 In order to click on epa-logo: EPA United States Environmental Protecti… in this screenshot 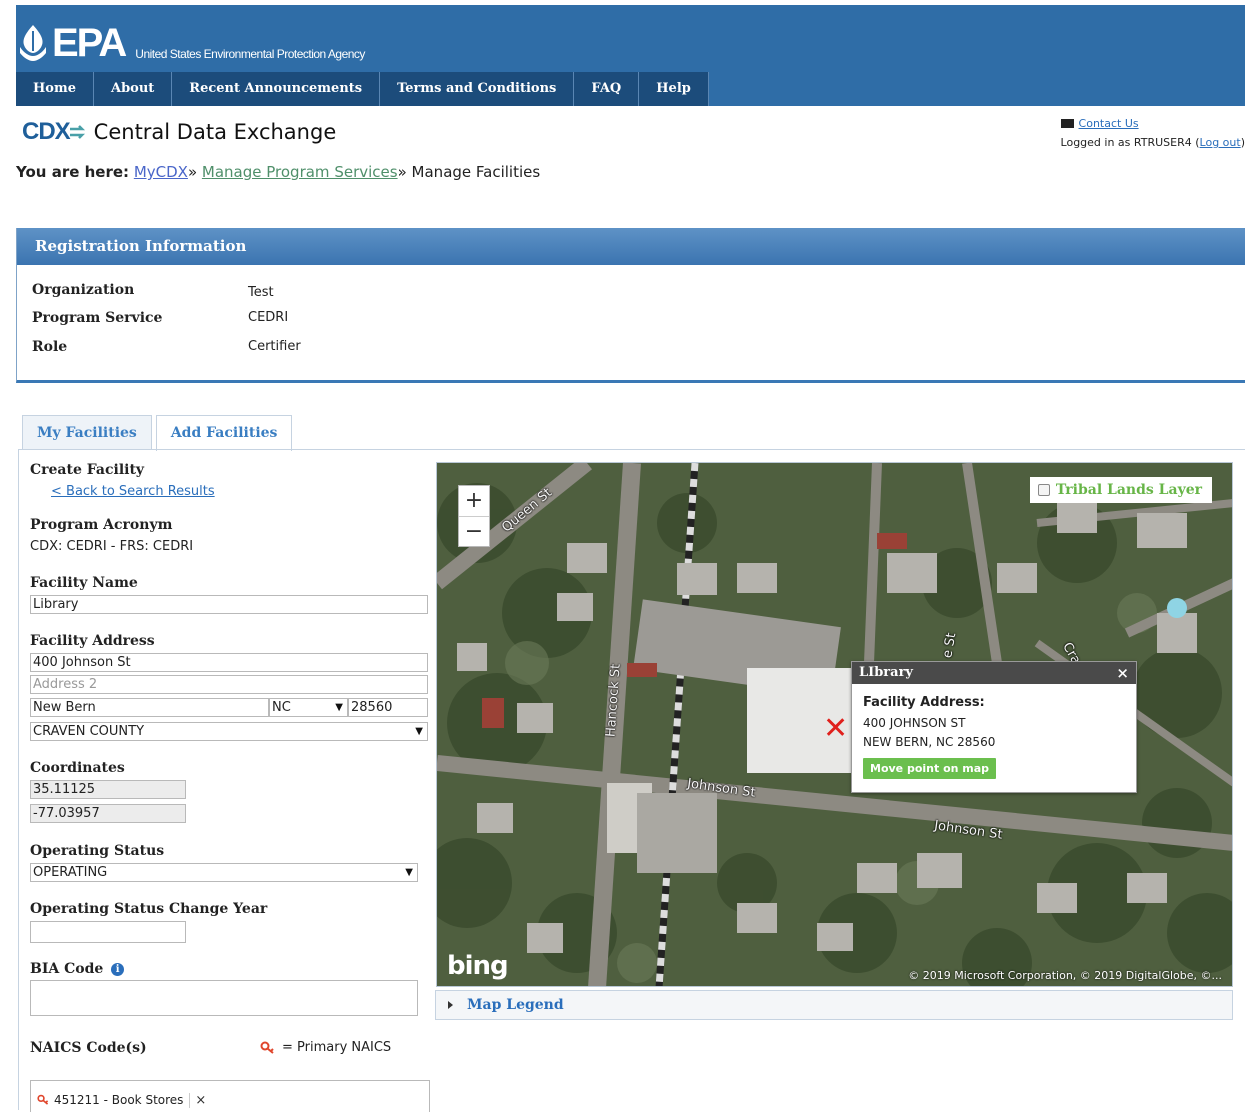, I will do `click(190, 39)`.